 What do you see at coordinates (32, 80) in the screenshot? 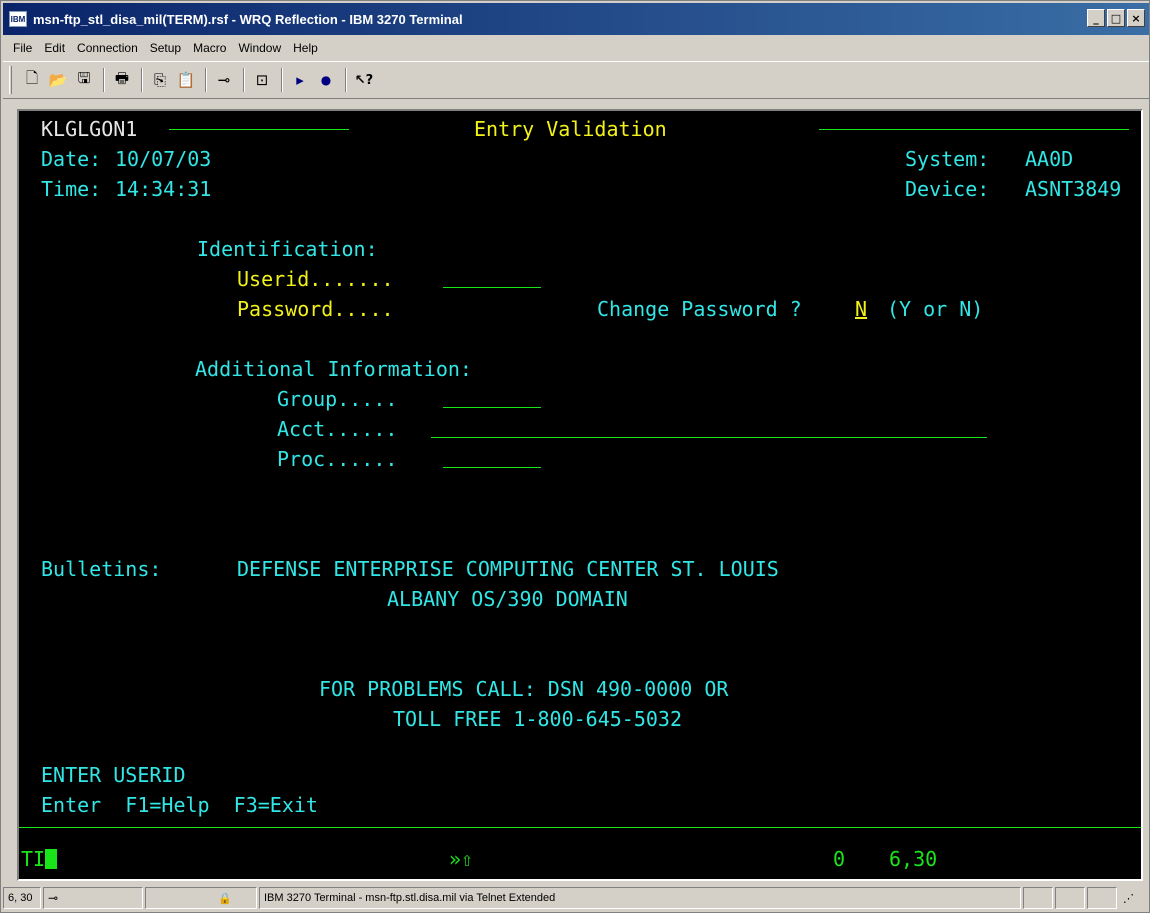
I see `new-file-icon: 🗋` at bounding box center [32, 80].